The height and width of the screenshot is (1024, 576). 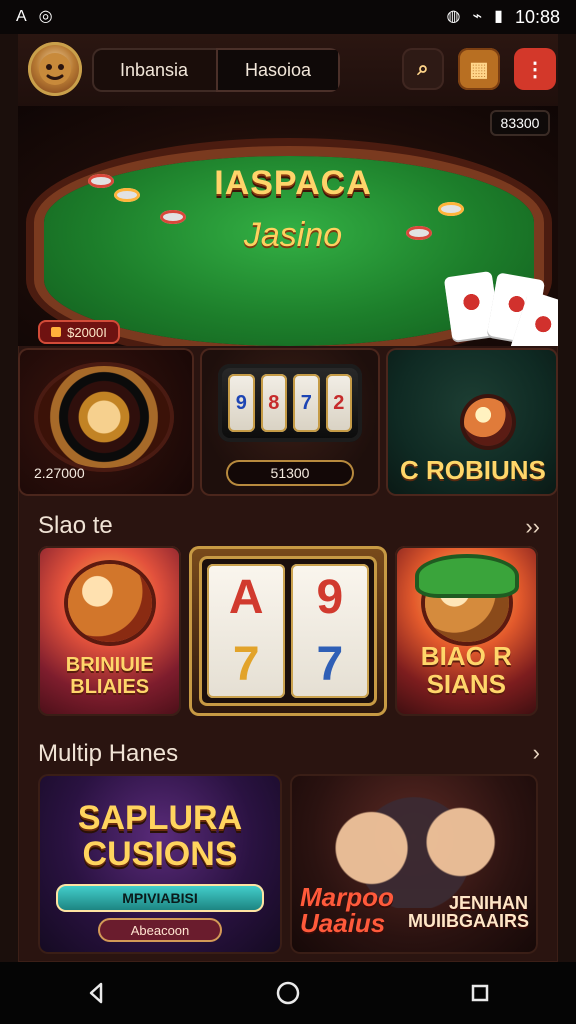 I want to click on featured-row: 2.27000 9 8 7 2 51300 C ROBIUNS, so click(x=288, y=423).